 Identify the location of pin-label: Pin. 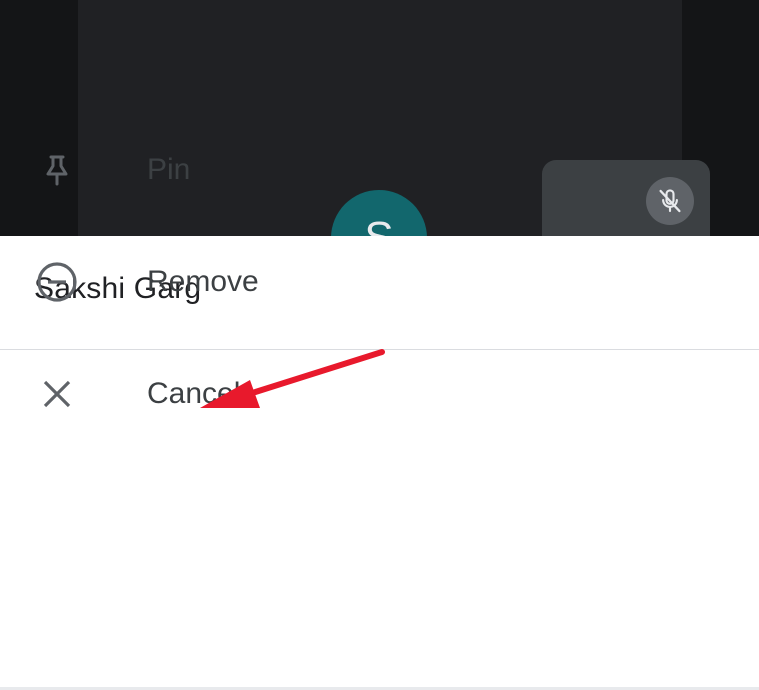
(169, 169).